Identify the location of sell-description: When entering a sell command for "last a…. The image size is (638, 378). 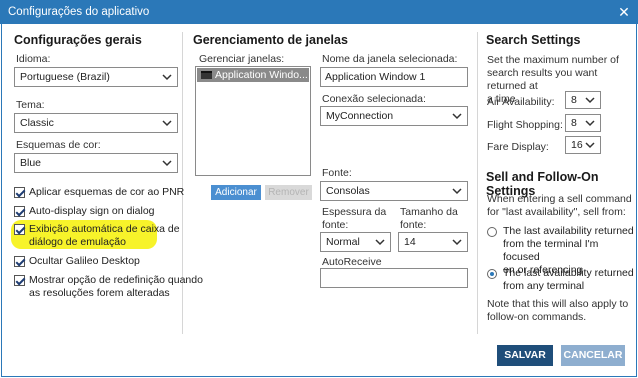
(559, 206).